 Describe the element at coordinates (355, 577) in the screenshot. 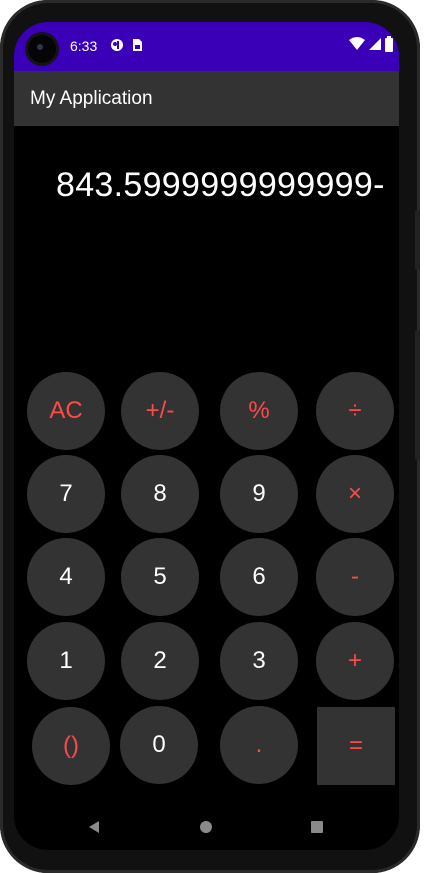

I see `minus-button: -` at that location.